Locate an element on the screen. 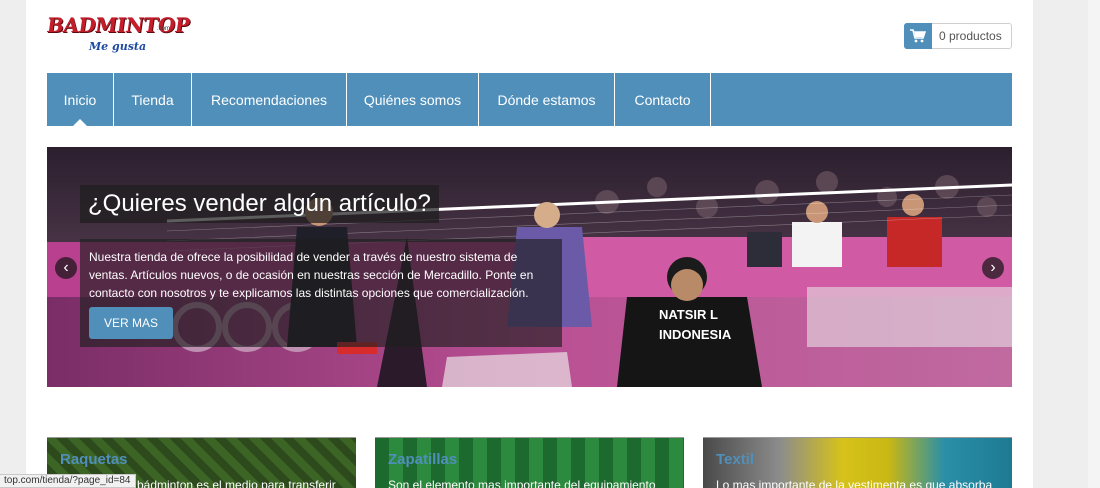 Image resolution: width=1100 pixels, height=488 pixels. cart-button: 0 productos is located at coordinates (958, 36).